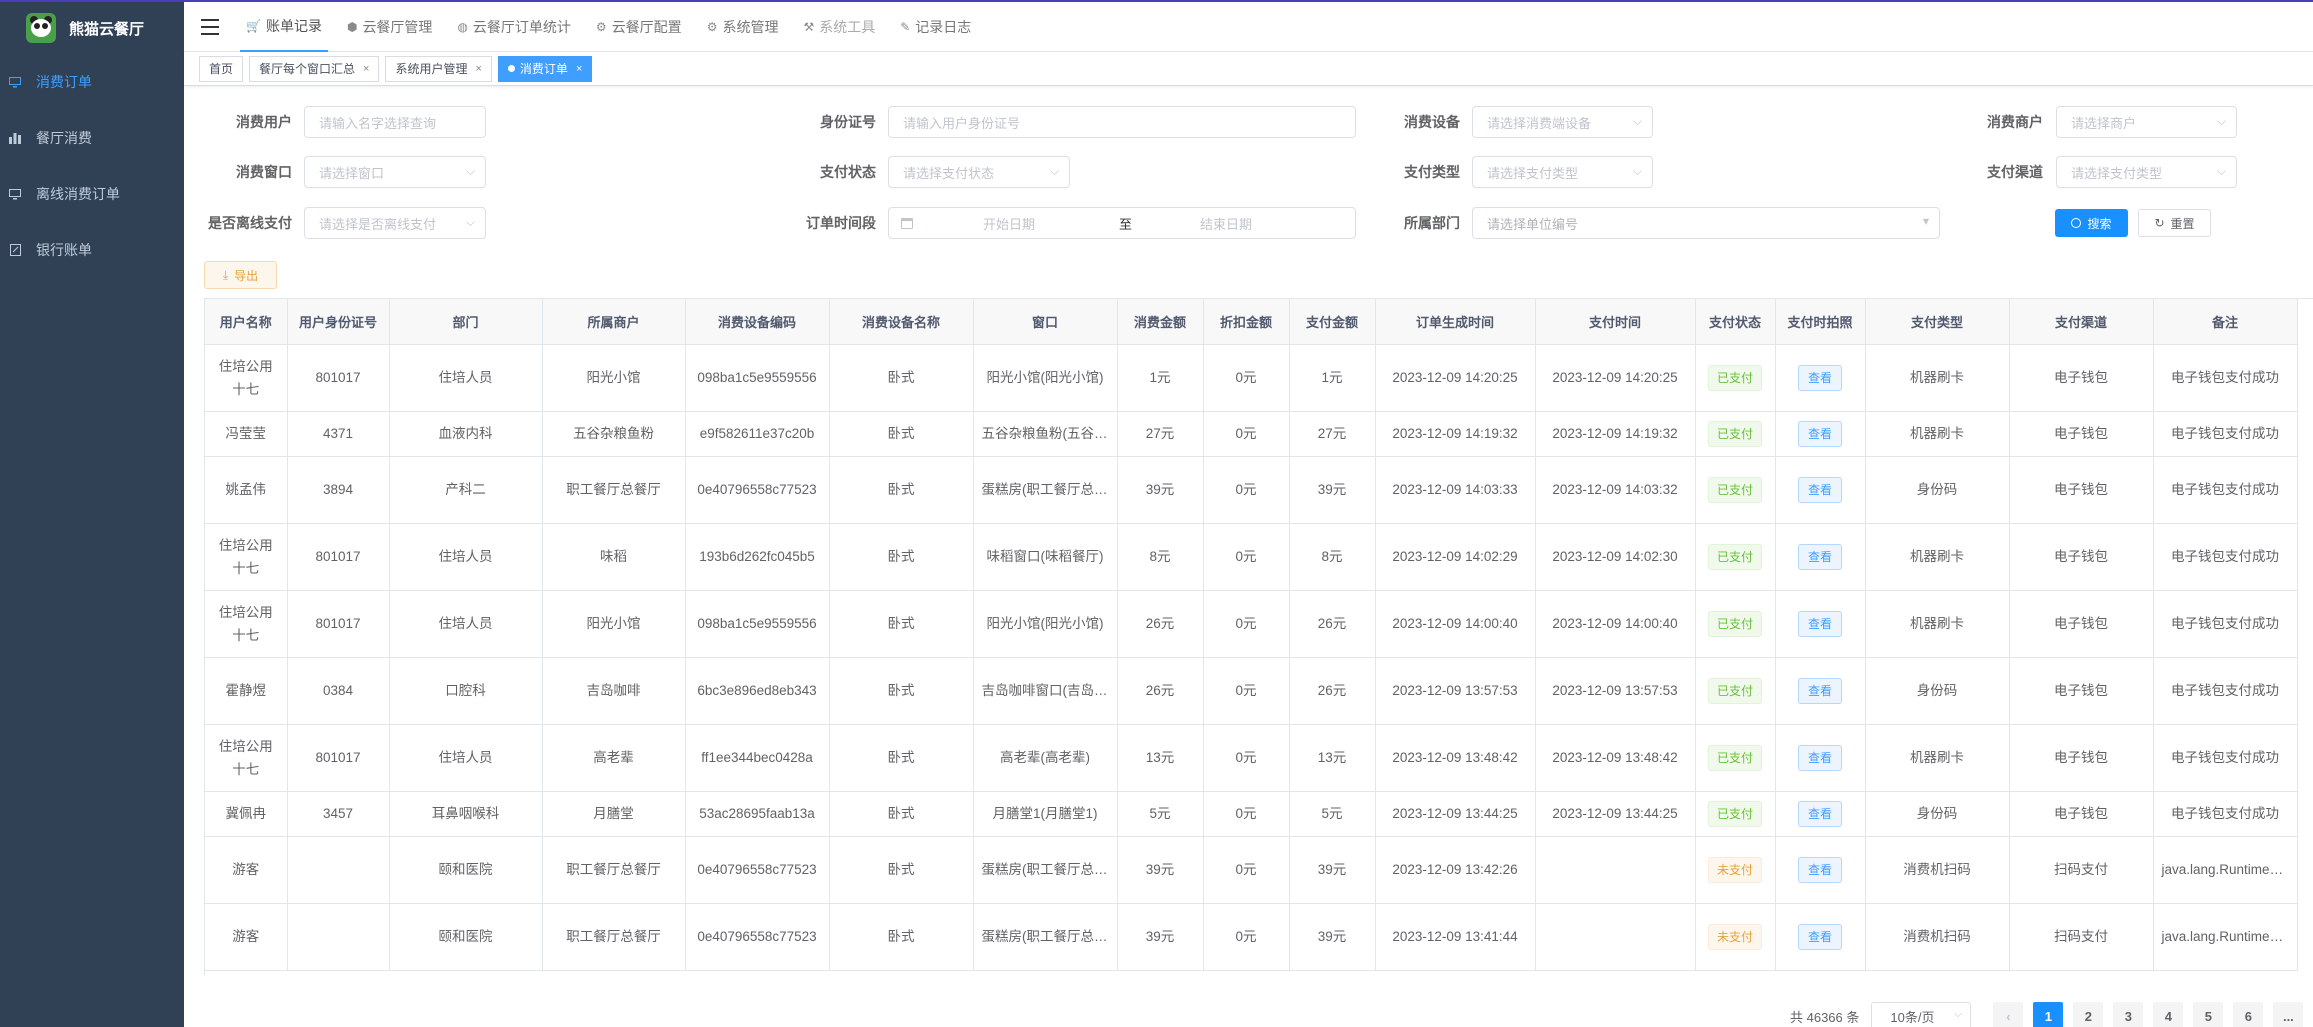  What do you see at coordinates (2225, 490) in the screenshot?
I see `cell-remark: 电子钱包支付成功` at bounding box center [2225, 490].